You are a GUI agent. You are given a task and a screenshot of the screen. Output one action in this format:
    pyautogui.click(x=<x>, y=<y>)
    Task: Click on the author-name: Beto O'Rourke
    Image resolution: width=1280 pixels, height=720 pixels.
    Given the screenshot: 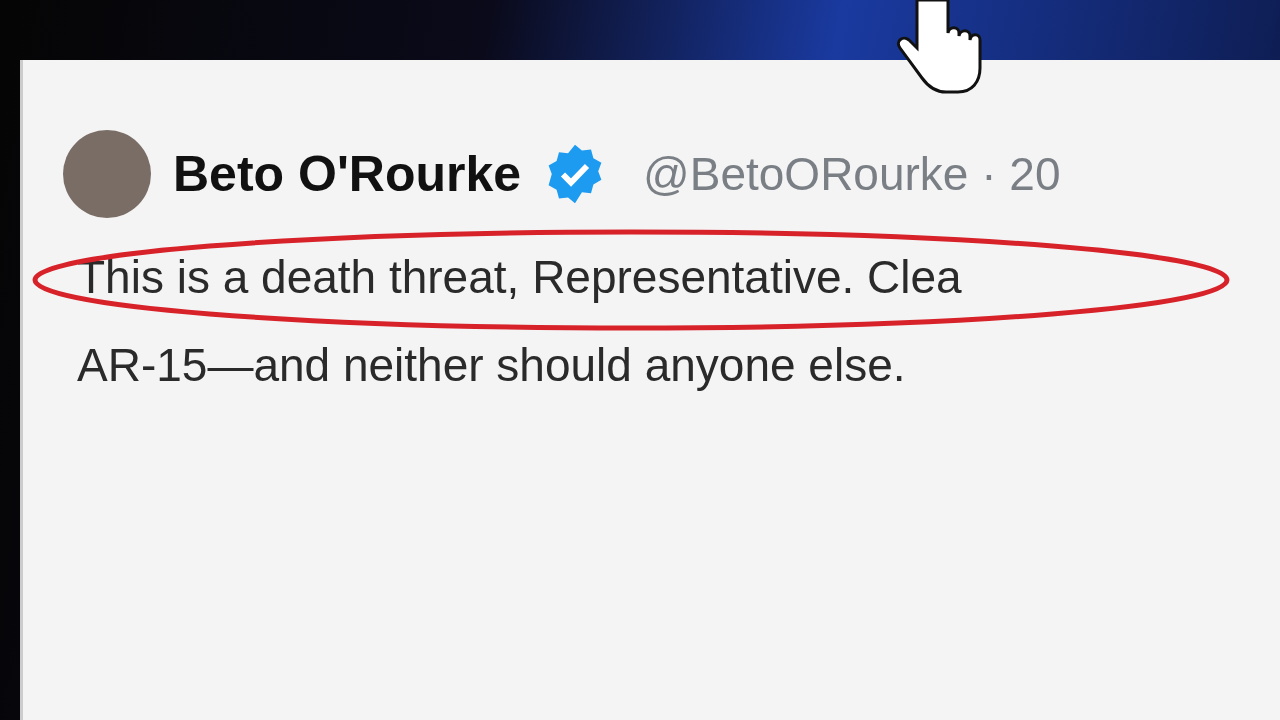 What is the action you would take?
    pyautogui.click(x=347, y=174)
    